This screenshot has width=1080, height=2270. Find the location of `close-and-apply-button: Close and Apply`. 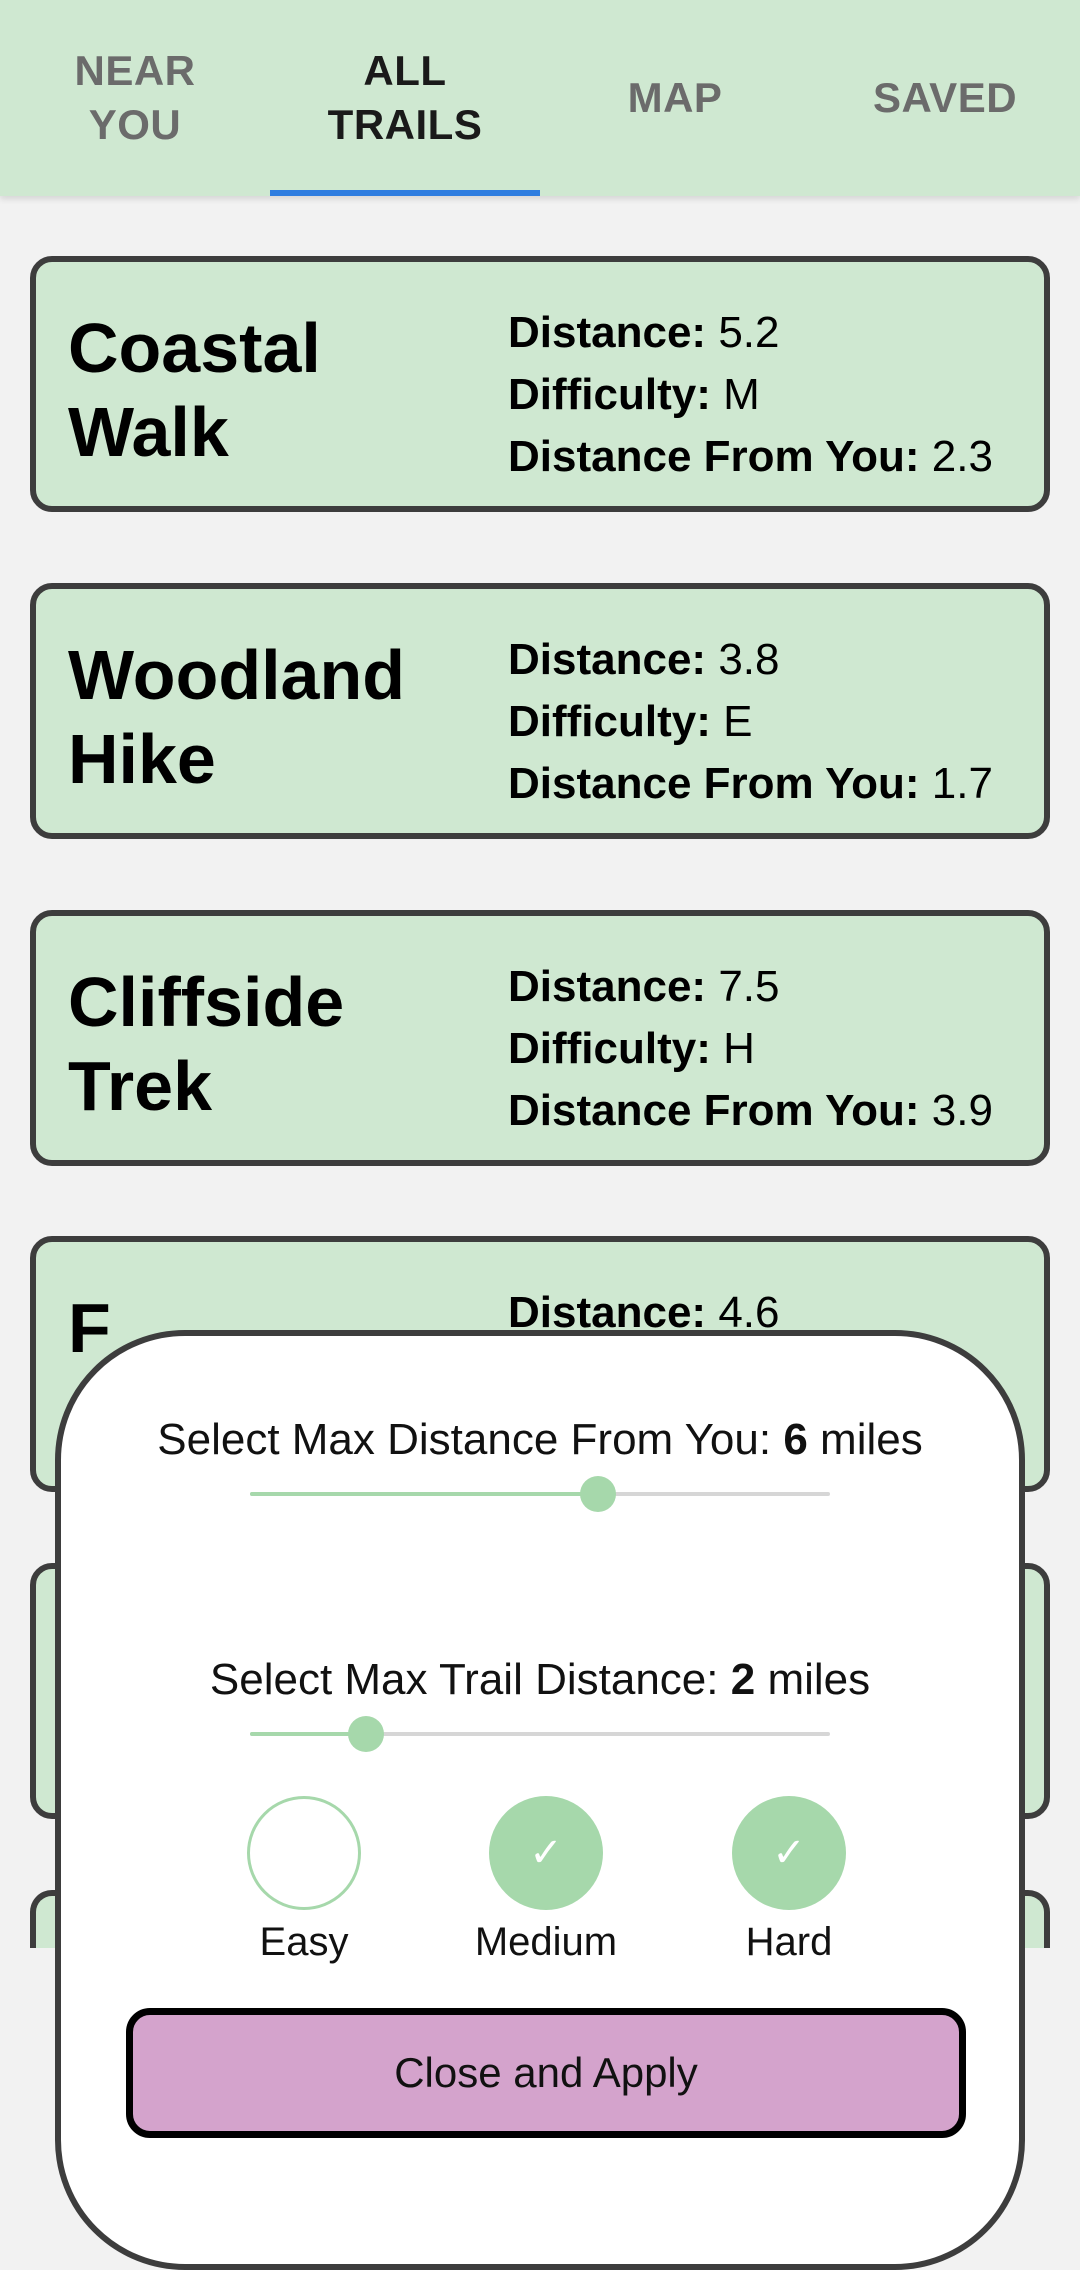

close-and-apply-button: Close and Apply is located at coordinates (546, 2073).